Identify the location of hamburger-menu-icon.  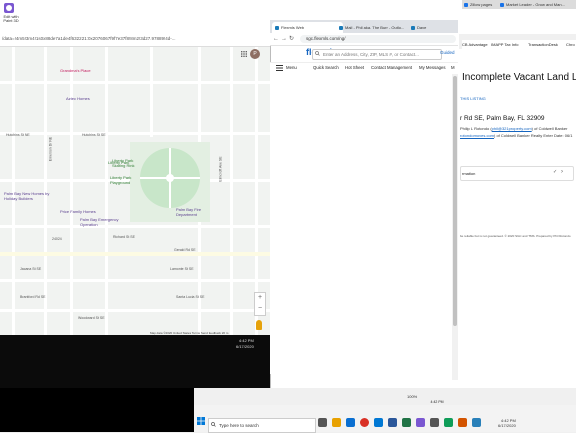
(279, 68).